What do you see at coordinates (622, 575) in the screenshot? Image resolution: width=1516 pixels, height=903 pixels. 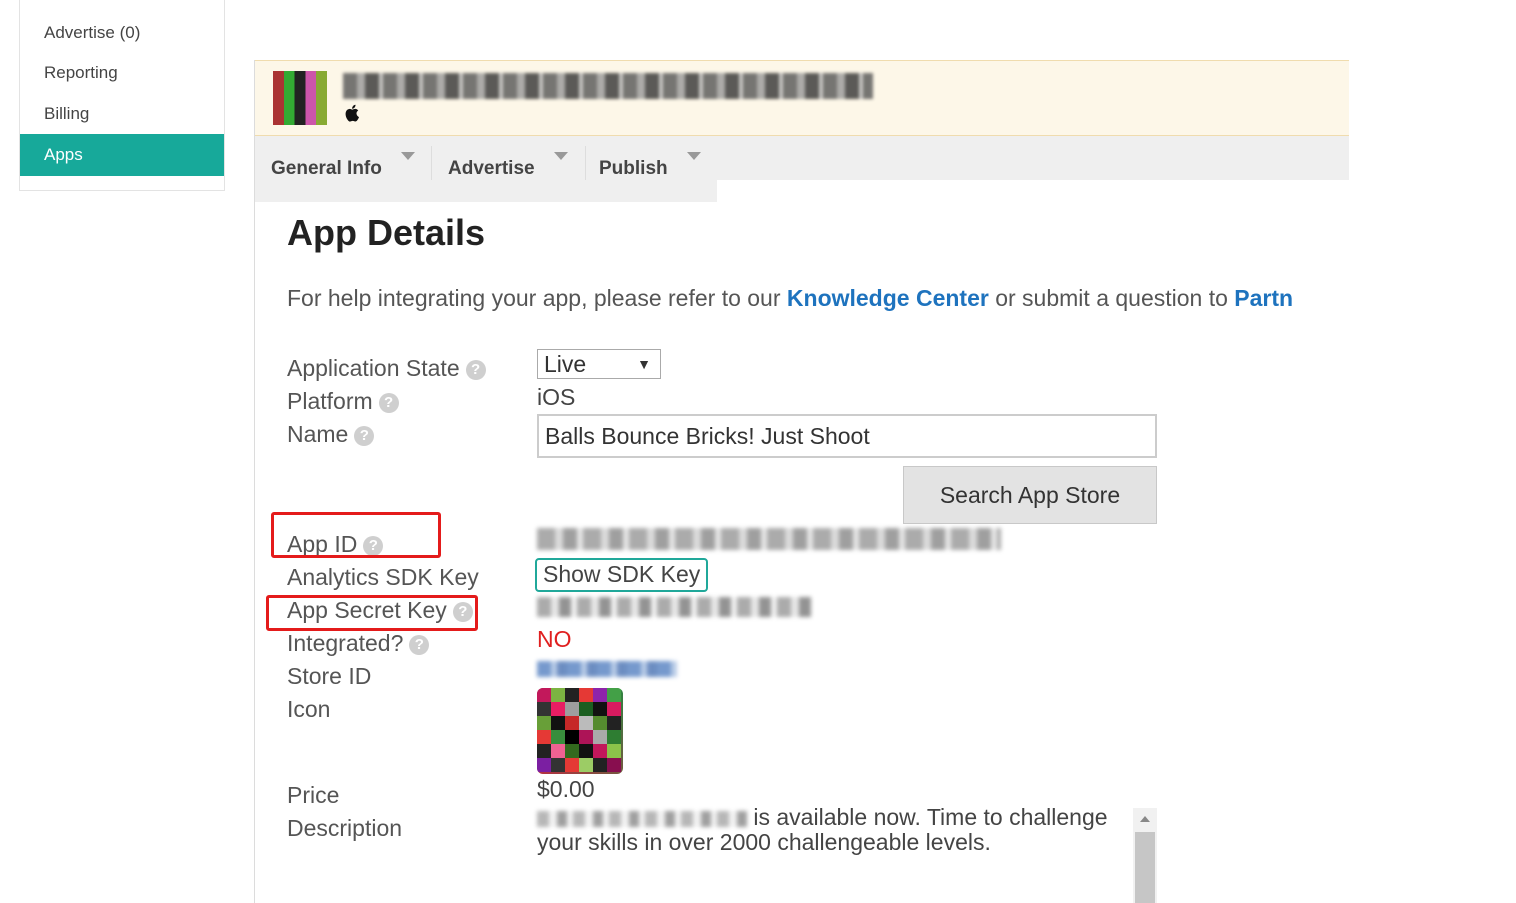 I see `show-sdk-key-button: Show SDK Key` at bounding box center [622, 575].